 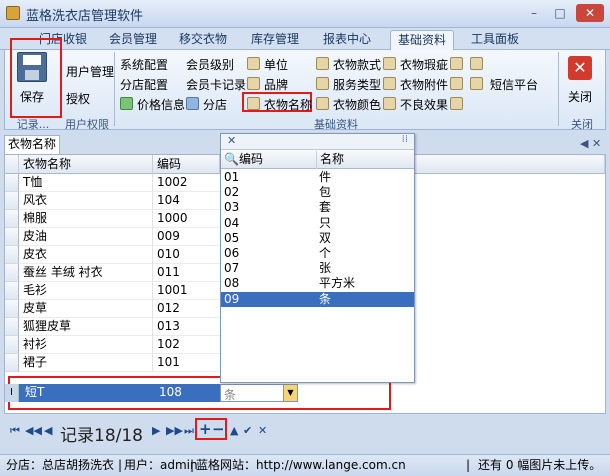 What do you see at coordinates (205, 429) in the screenshot?
I see `add-record-button: +` at bounding box center [205, 429].